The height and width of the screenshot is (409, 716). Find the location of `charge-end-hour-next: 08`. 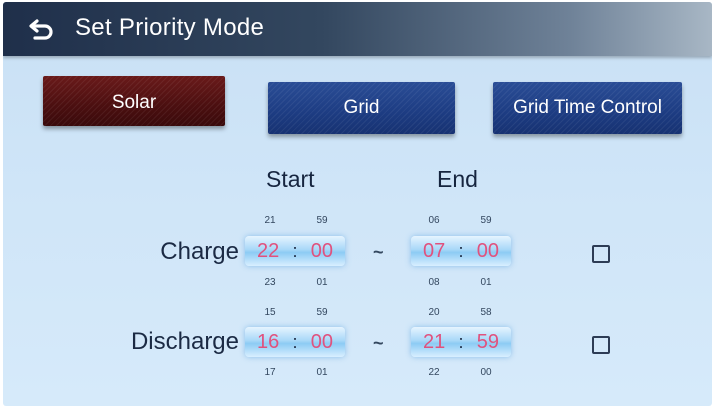

charge-end-hour-next: 08 is located at coordinates (434, 282).